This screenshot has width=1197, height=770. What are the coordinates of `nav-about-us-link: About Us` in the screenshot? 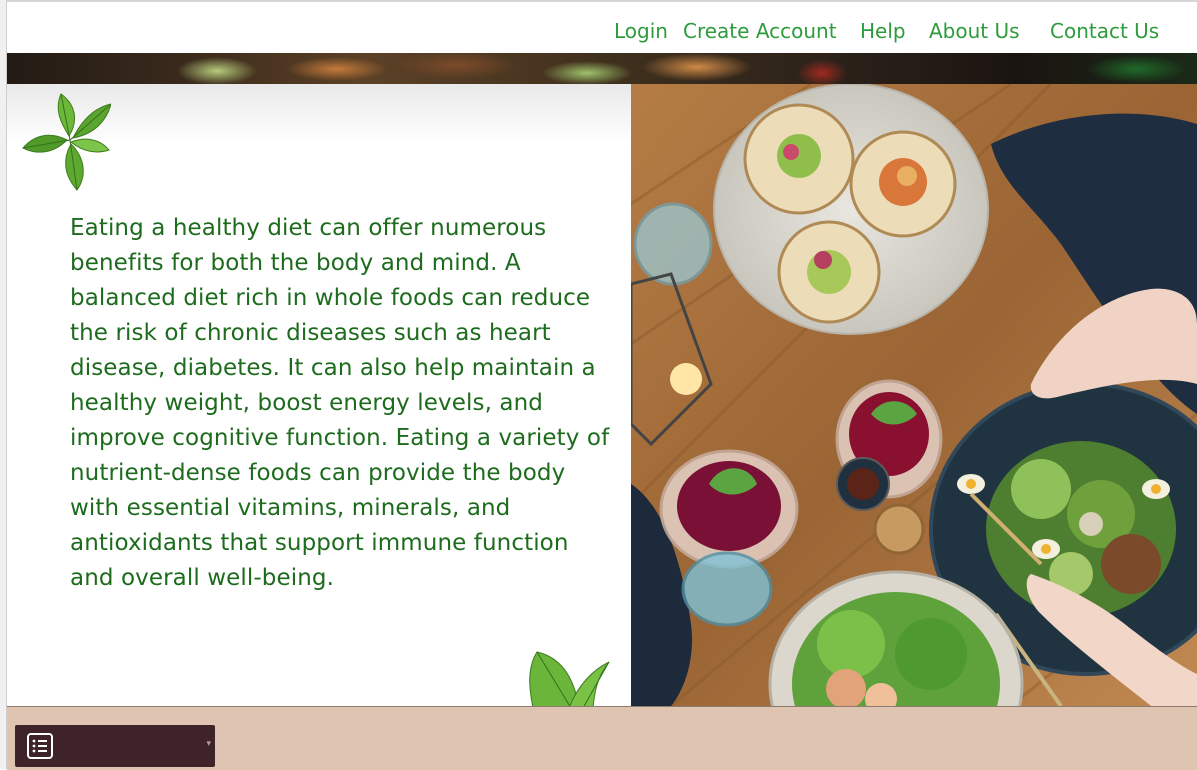 It's located at (974, 31).